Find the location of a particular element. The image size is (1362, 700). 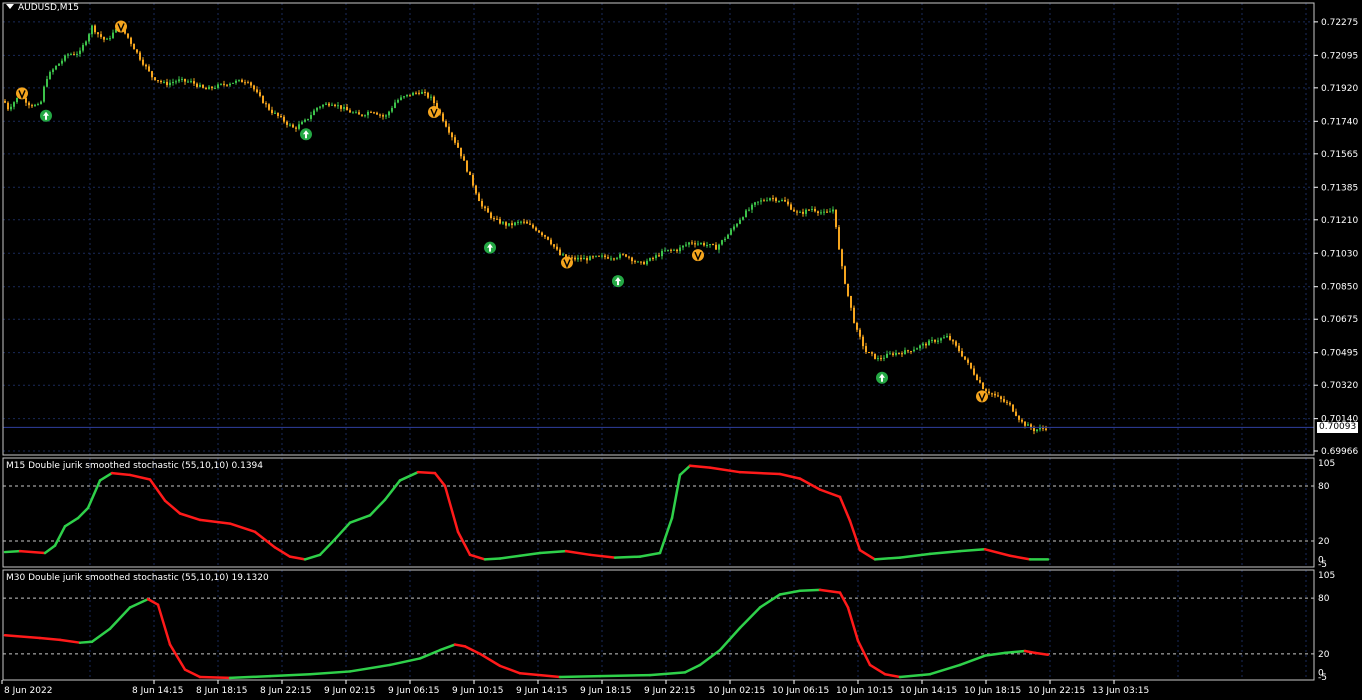

chart-title: AUDUSD,M15 is located at coordinates (42, 8).